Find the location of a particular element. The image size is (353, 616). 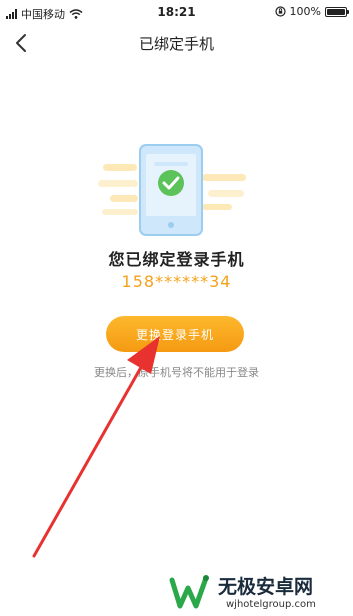

annotation-arrow-icon is located at coordinates (96, 447).